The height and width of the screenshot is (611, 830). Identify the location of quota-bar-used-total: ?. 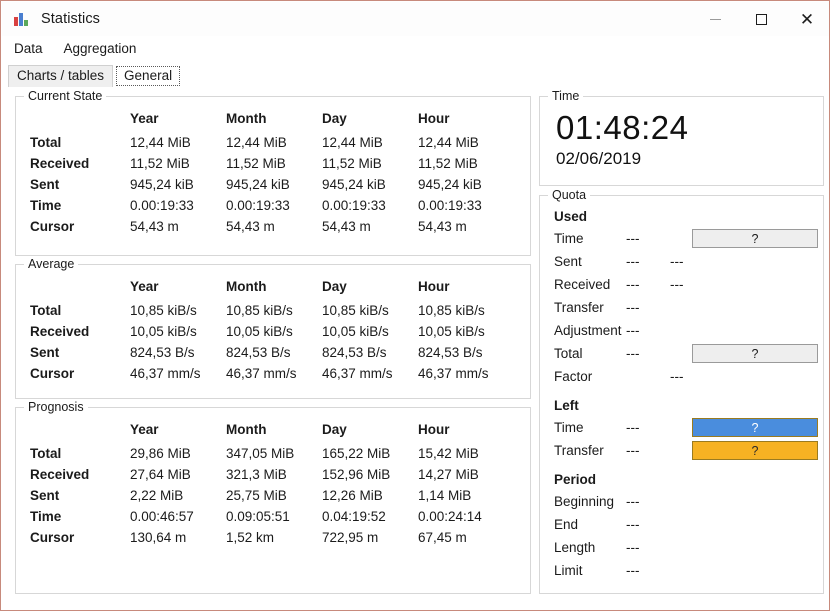
(755, 353).